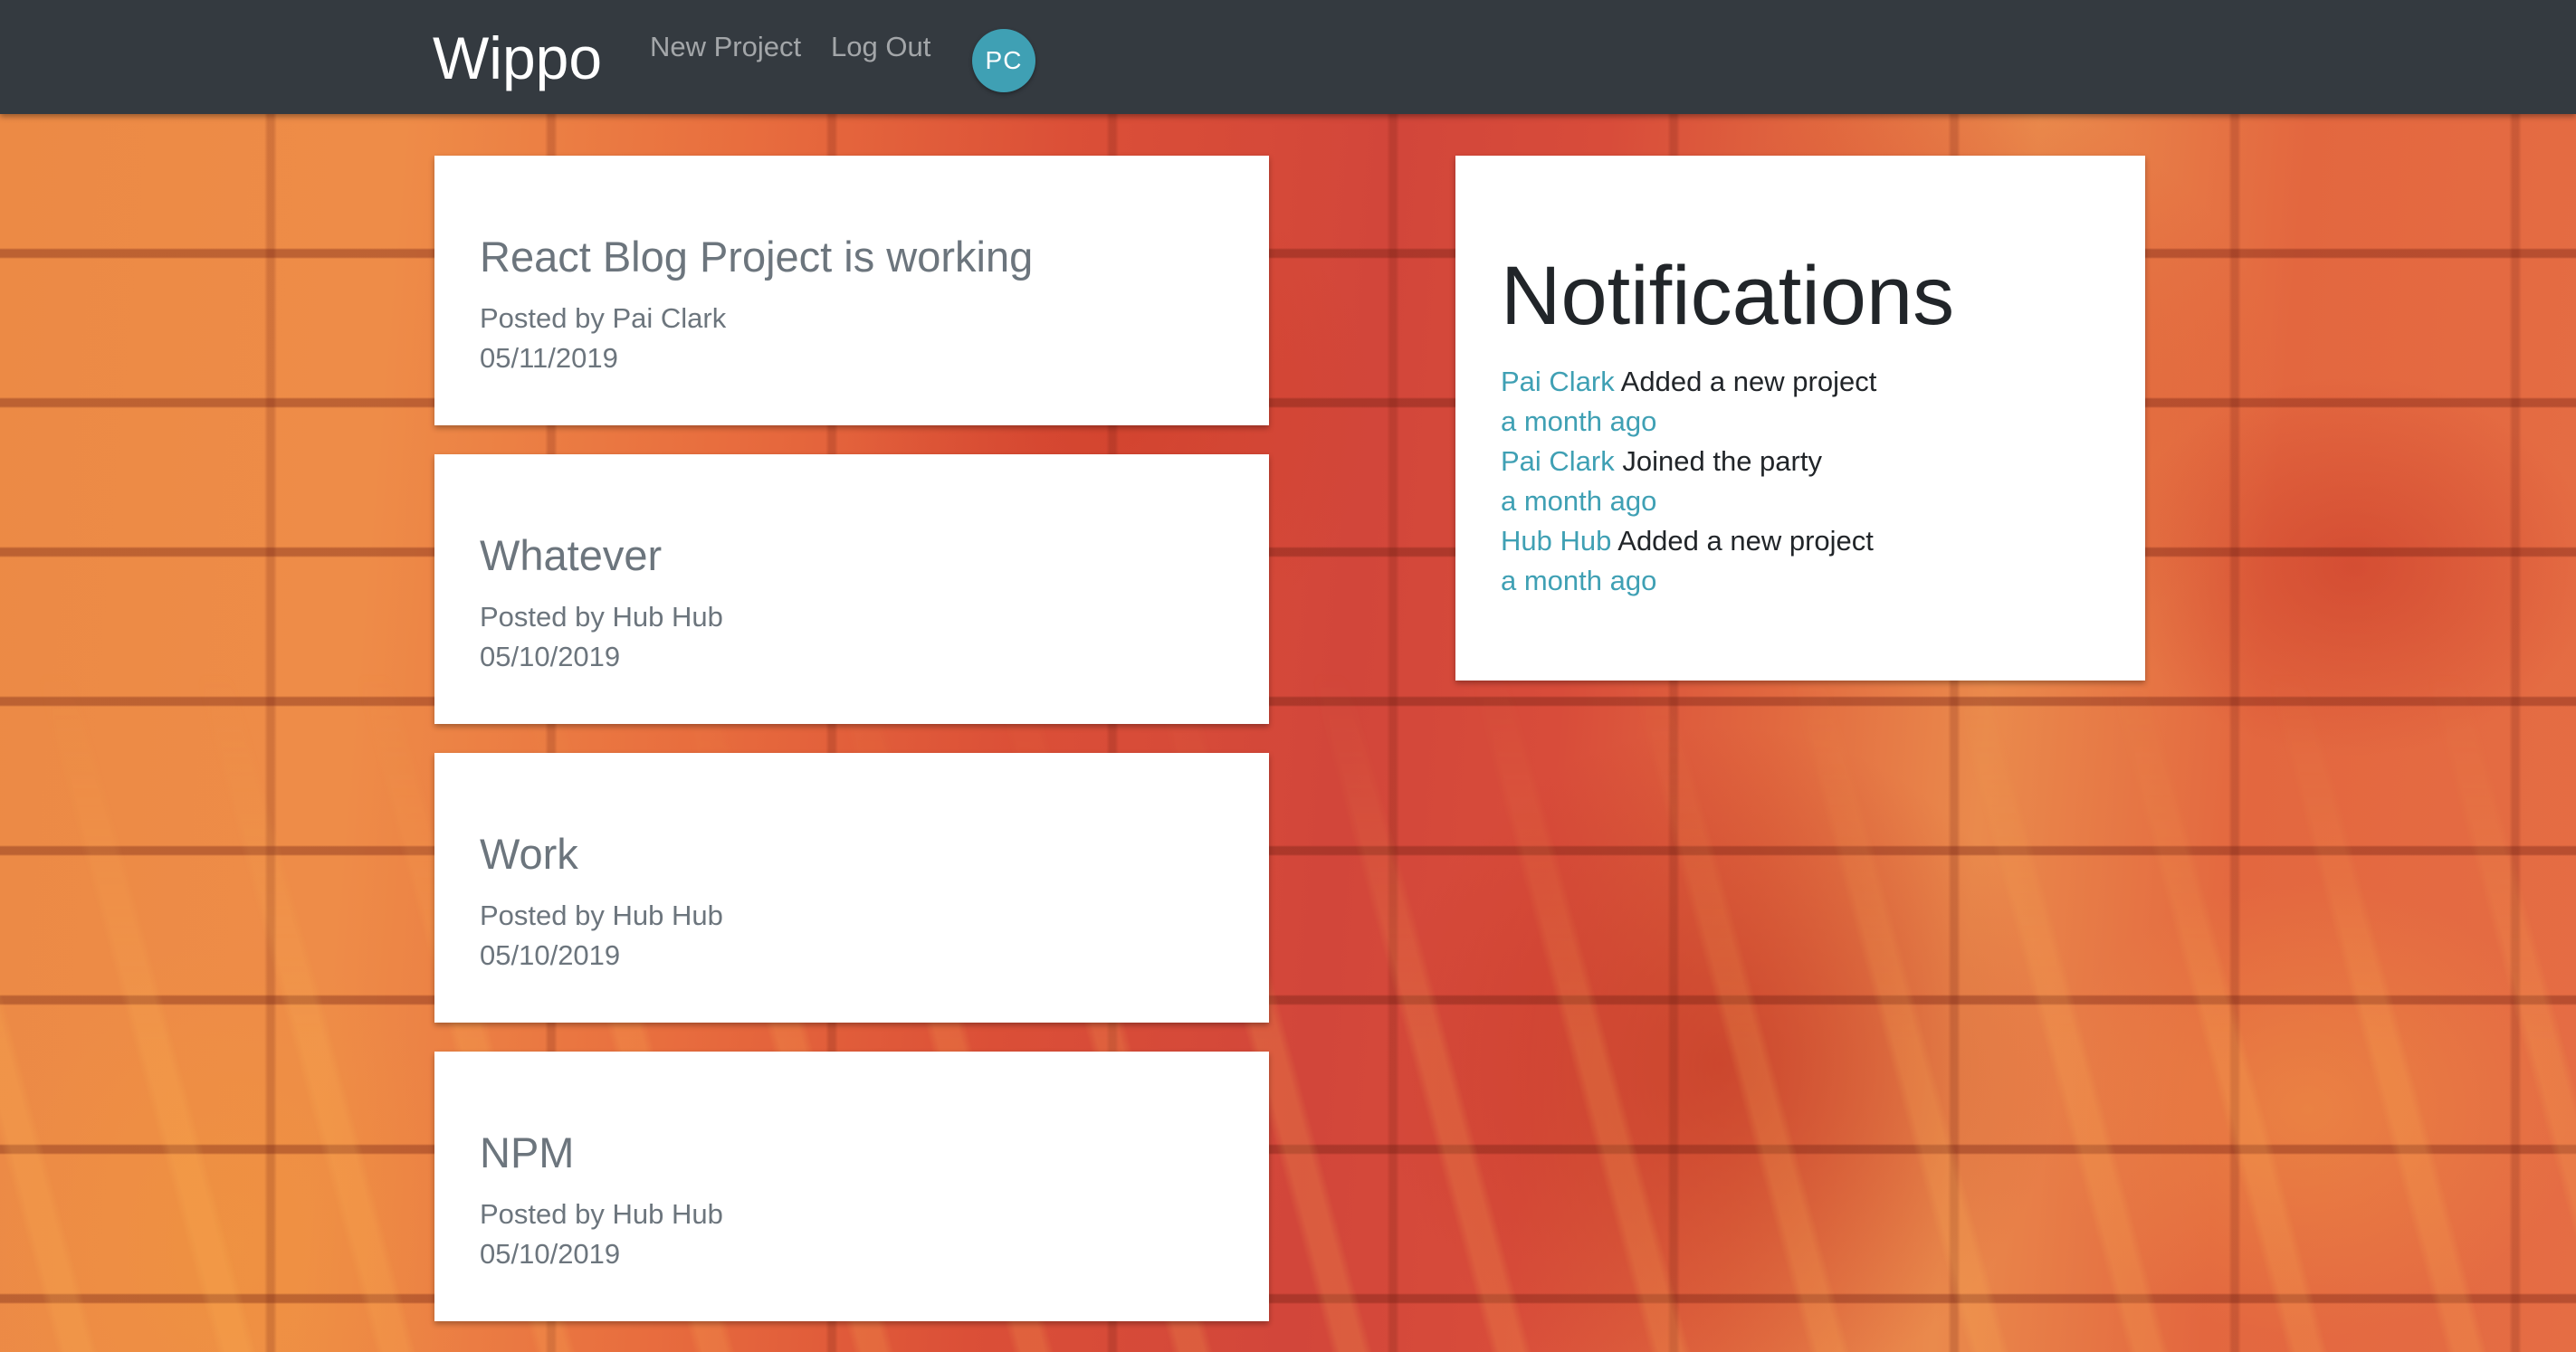  What do you see at coordinates (1722, 461) in the screenshot?
I see `notification-action: Joined the party` at bounding box center [1722, 461].